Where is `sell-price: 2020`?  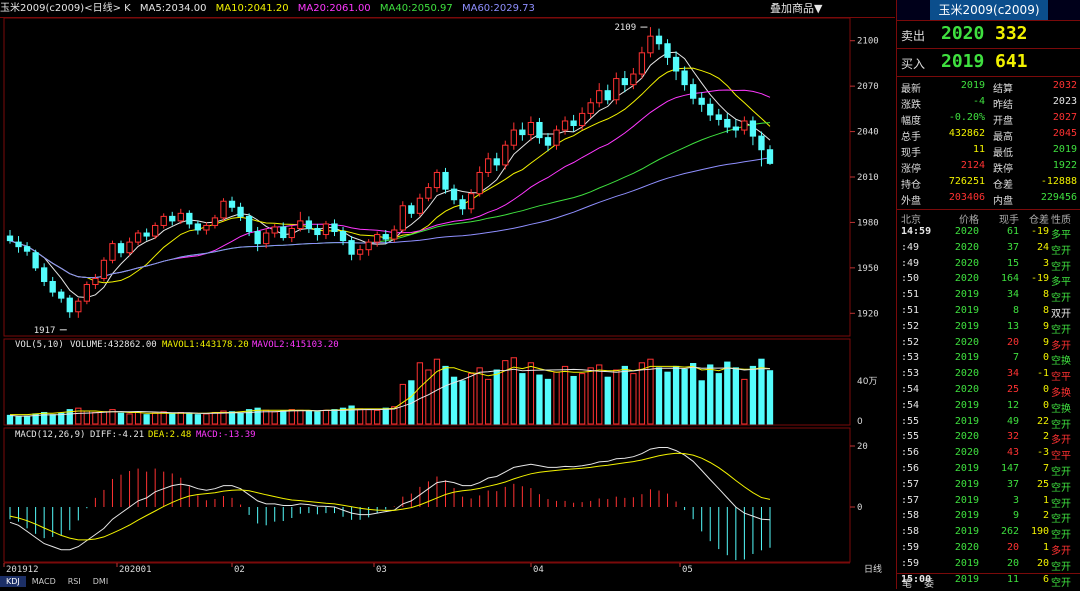
sell-price: 2020 is located at coordinates (963, 33).